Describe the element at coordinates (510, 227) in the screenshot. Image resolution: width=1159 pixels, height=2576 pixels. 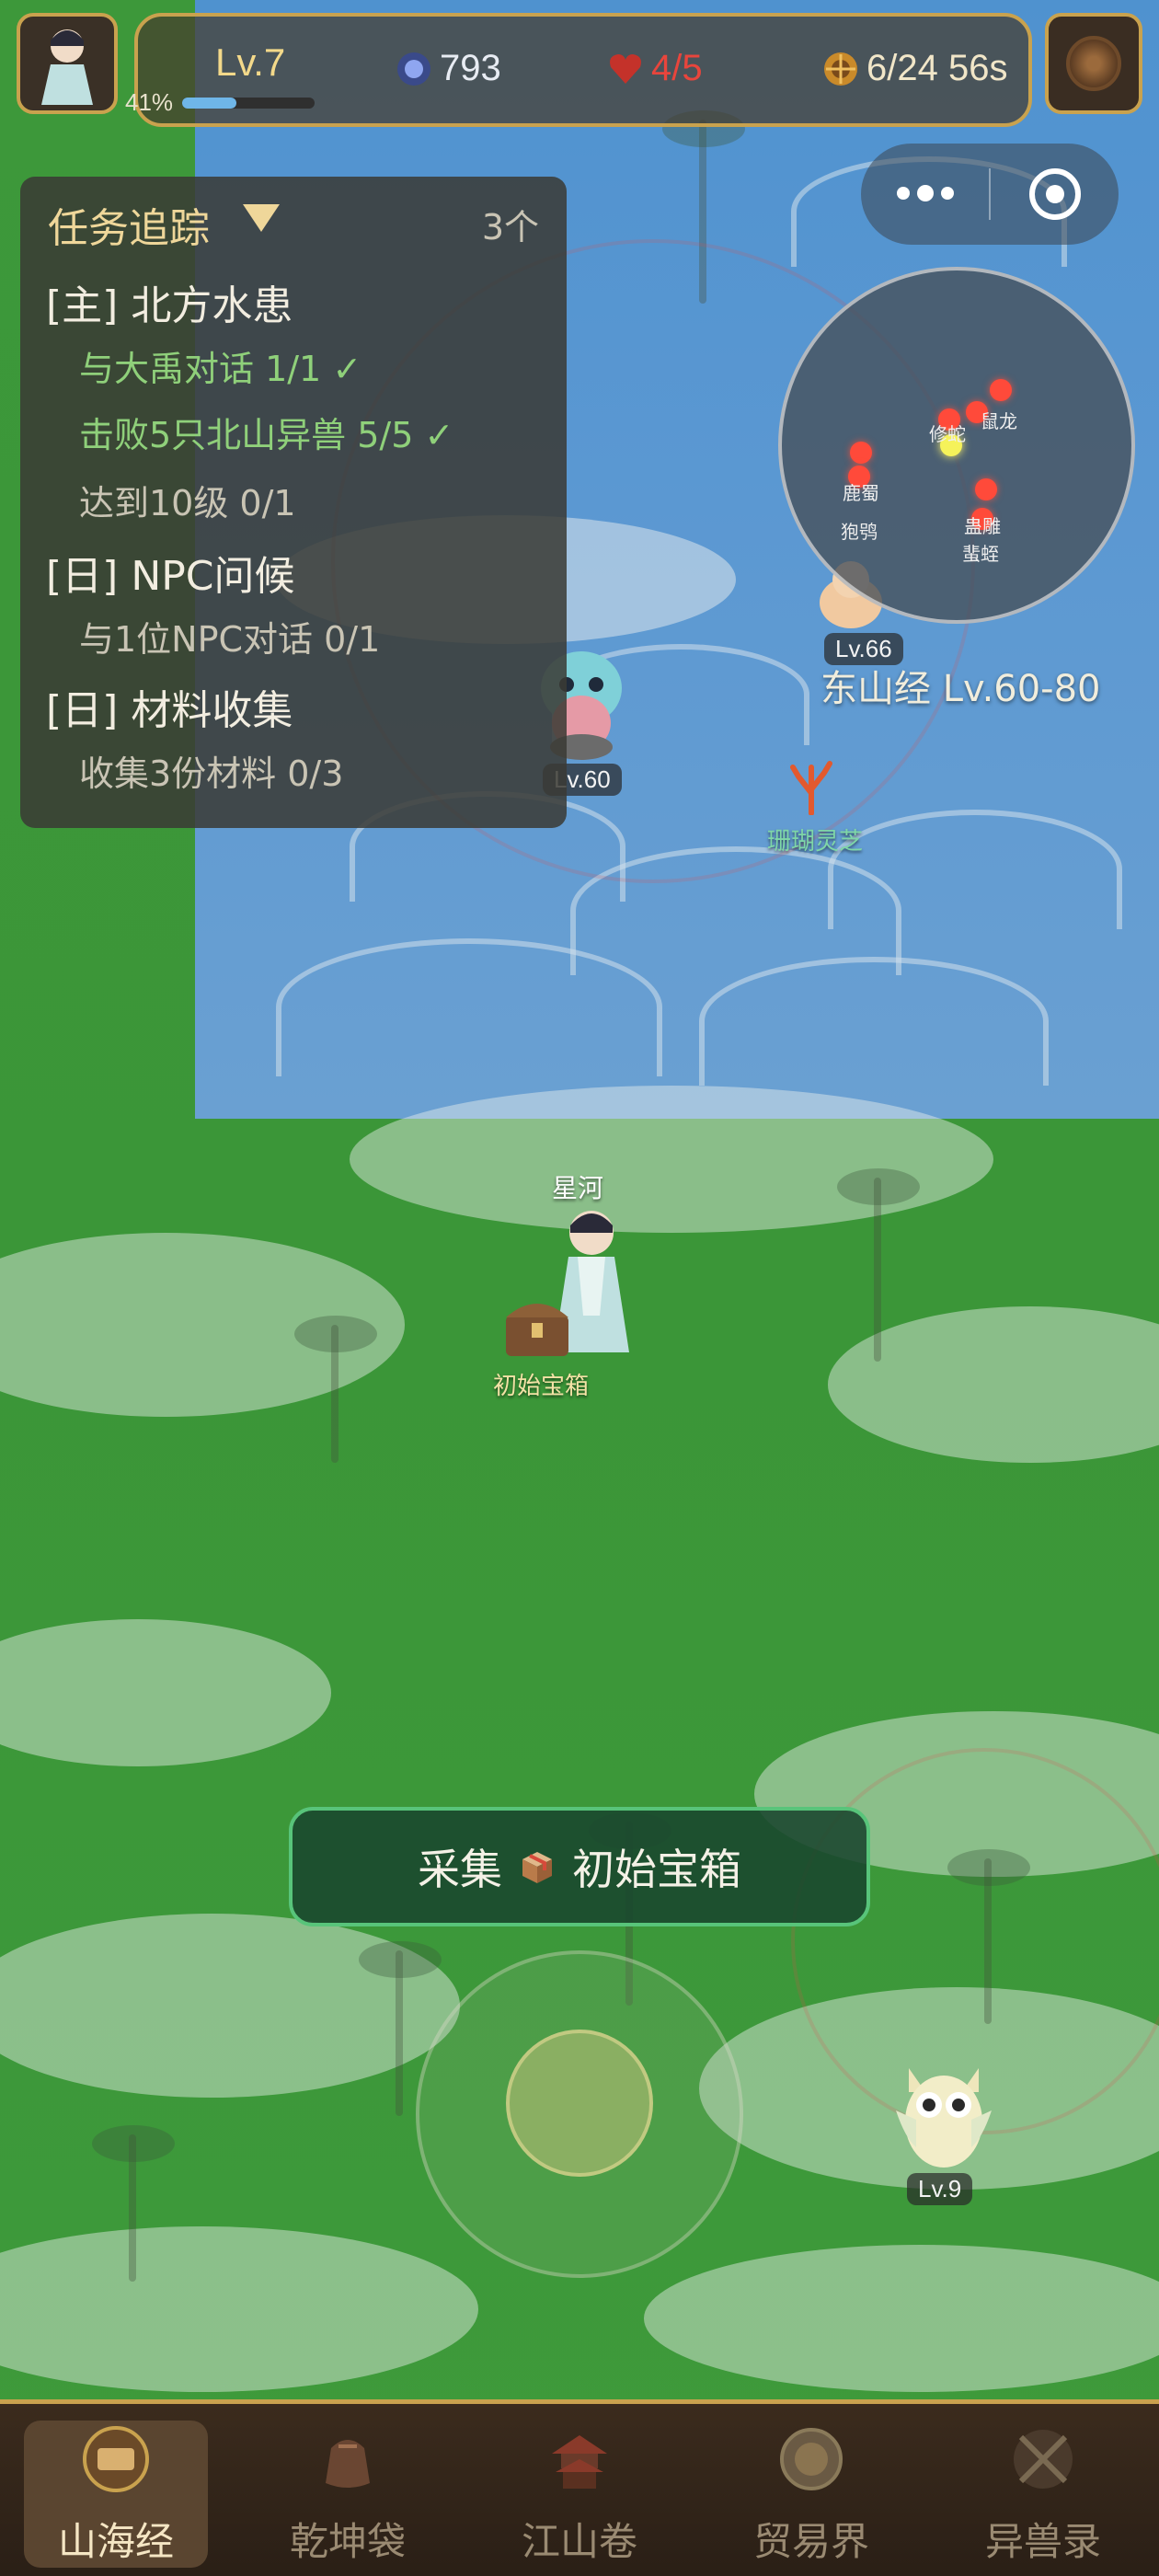
I see `quest-count: 3个` at that location.